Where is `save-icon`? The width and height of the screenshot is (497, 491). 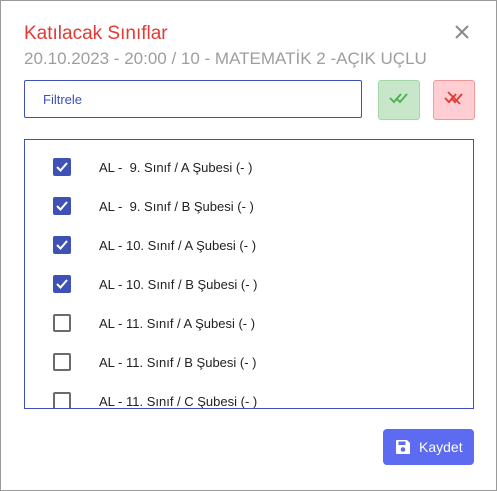
save-icon is located at coordinates (403, 447).